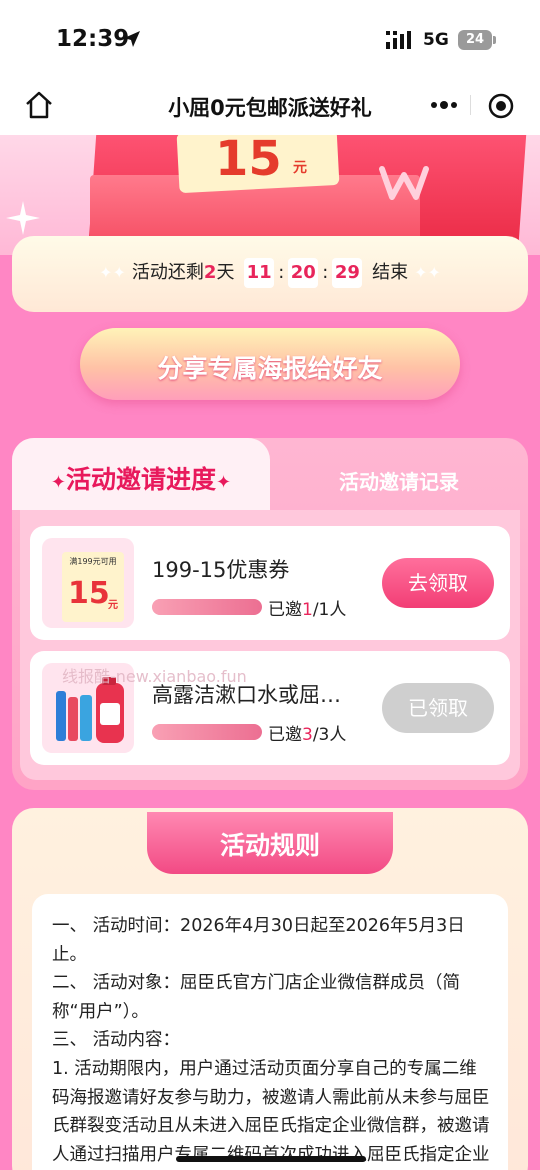 Image resolution: width=540 pixels, height=1170 pixels. What do you see at coordinates (112, 272) in the screenshot?
I see `sparkle-left-icon: ✦✦` at bounding box center [112, 272].